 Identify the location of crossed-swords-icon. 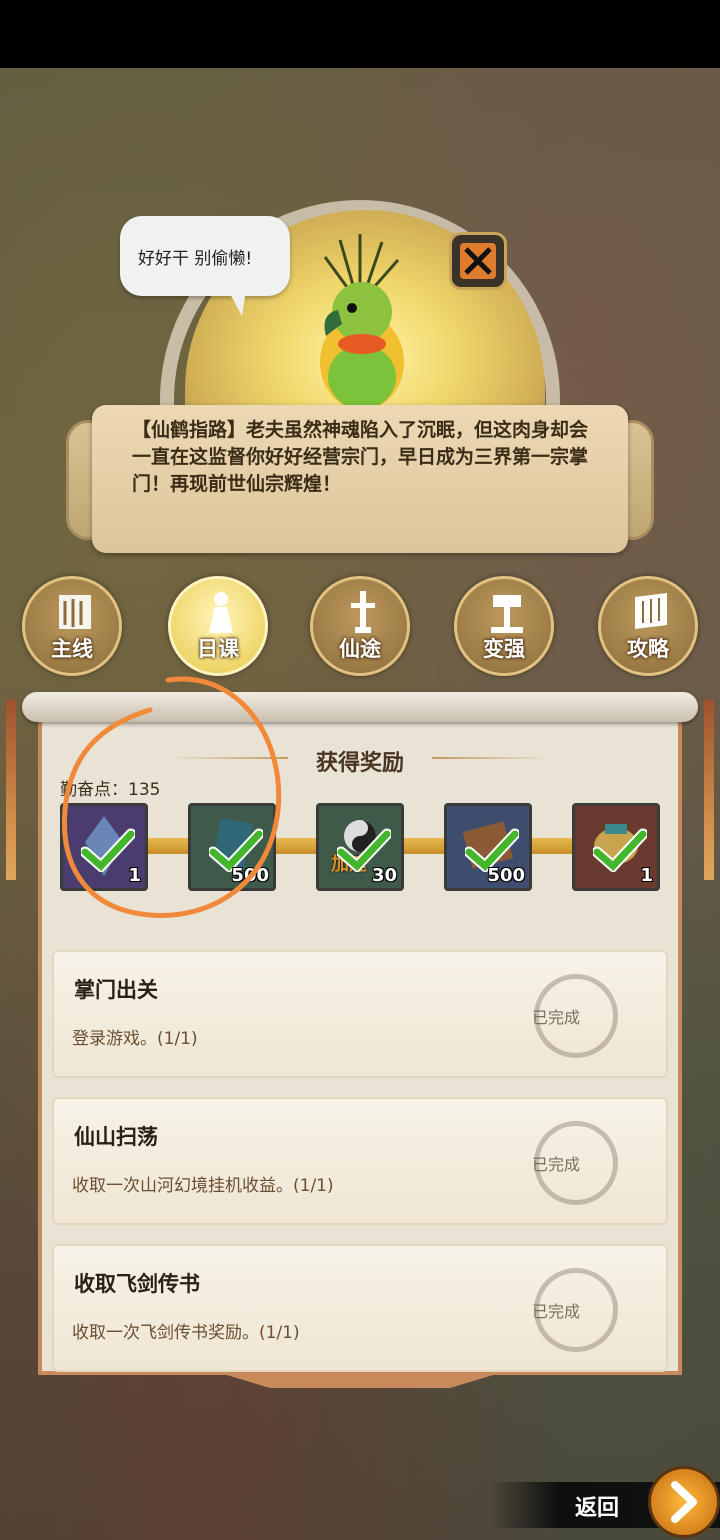
(478, 261).